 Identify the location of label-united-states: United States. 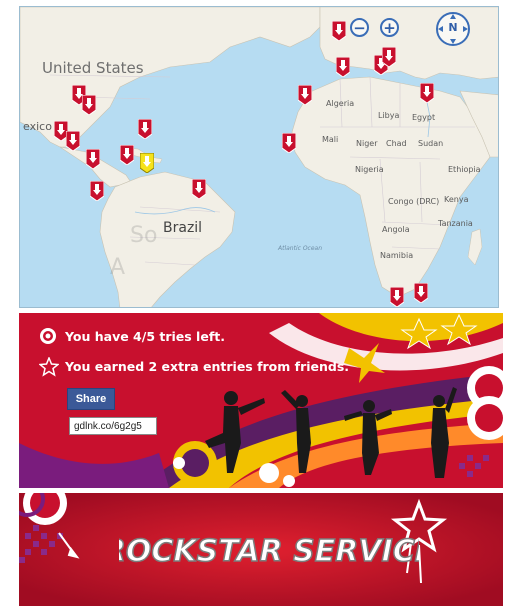
(93, 68).